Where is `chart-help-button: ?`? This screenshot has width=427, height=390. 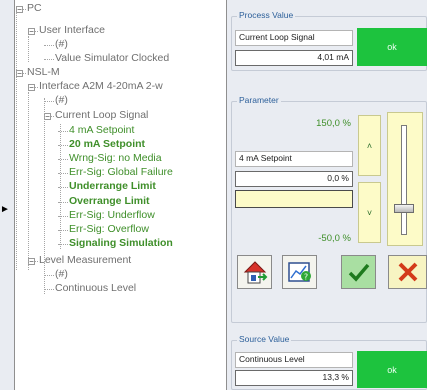 chart-help-button: ? is located at coordinates (299, 272).